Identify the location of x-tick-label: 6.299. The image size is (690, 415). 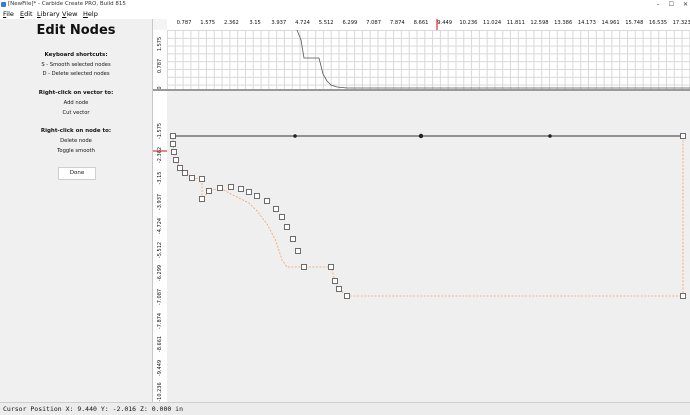
(350, 23).